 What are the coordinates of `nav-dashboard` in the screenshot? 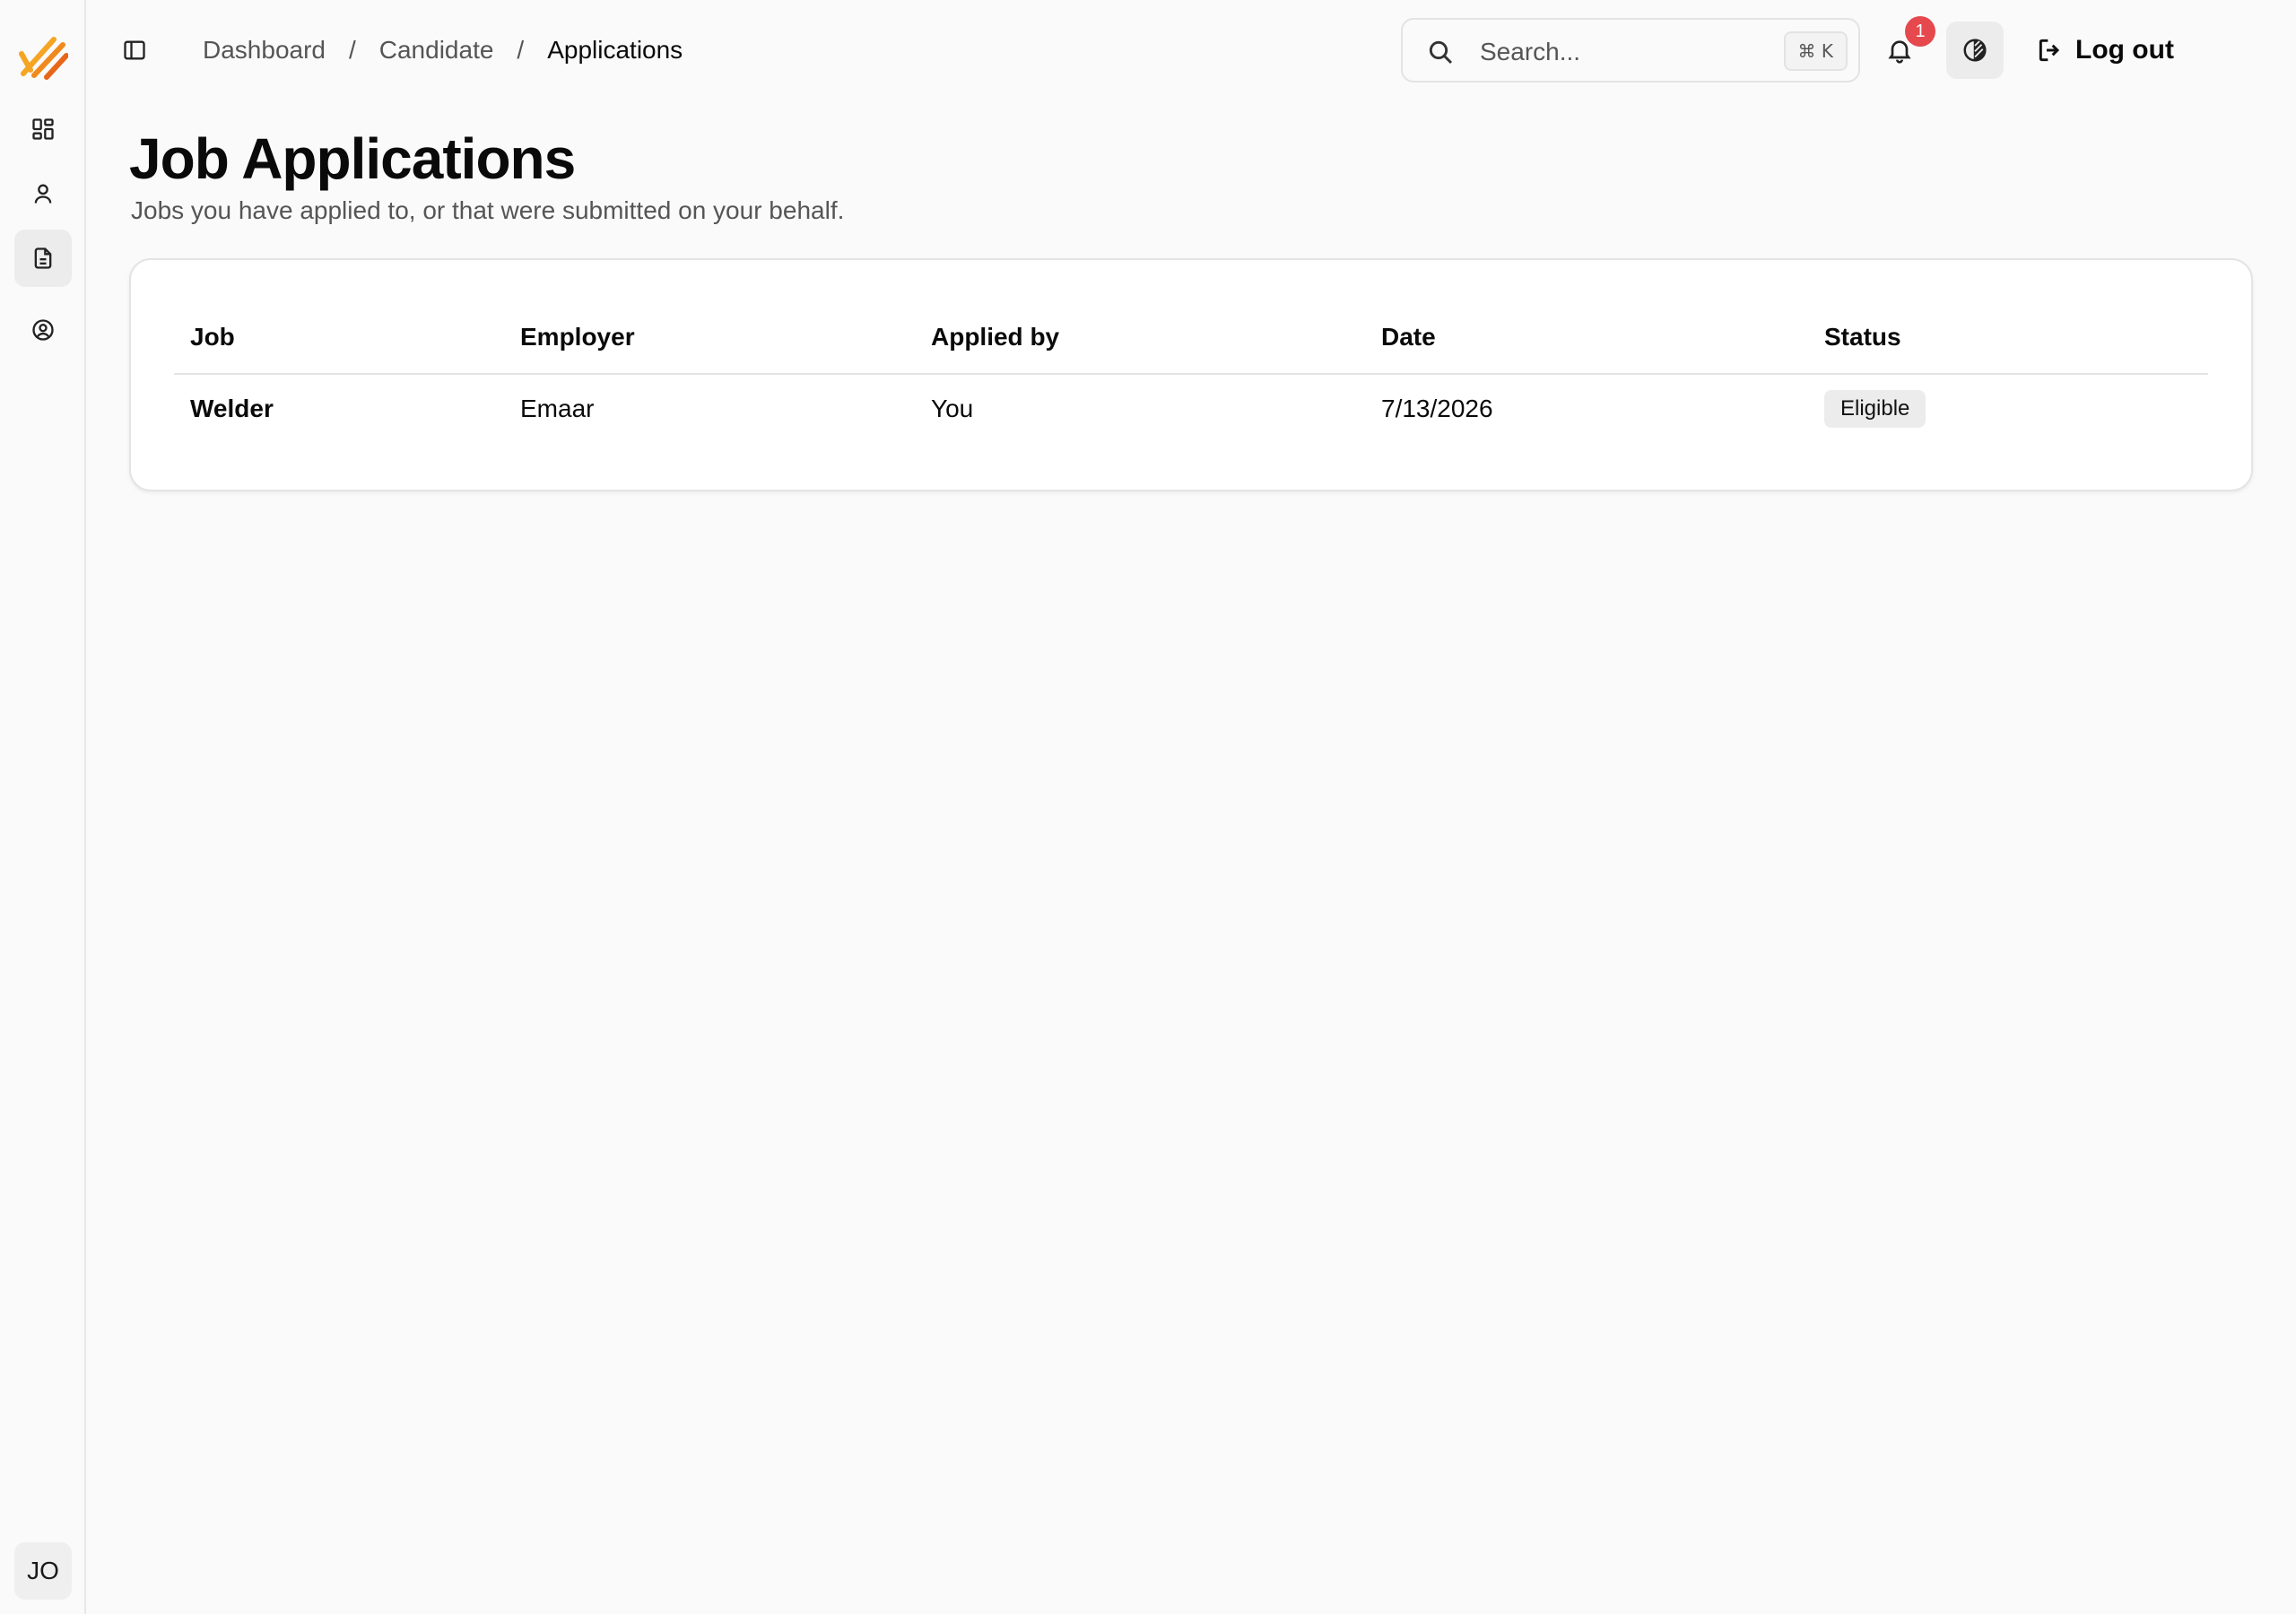 It's located at (43, 129).